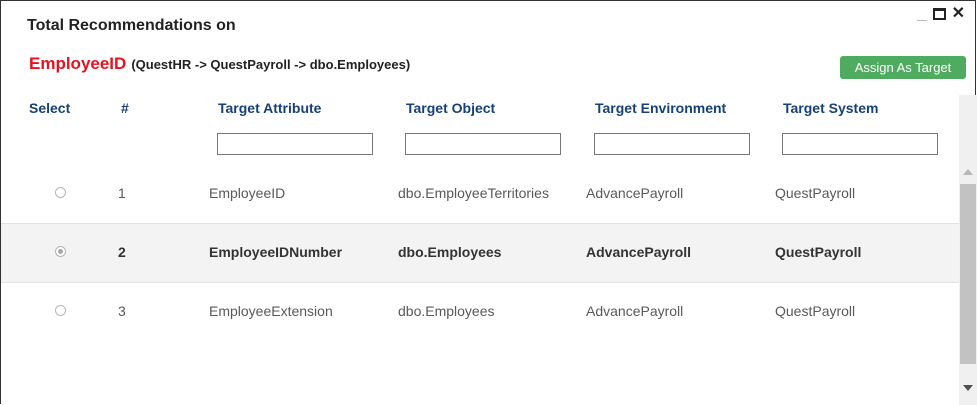 This screenshot has height=405, width=978. What do you see at coordinates (860, 144) in the screenshot?
I see `filter-target-system` at bounding box center [860, 144].